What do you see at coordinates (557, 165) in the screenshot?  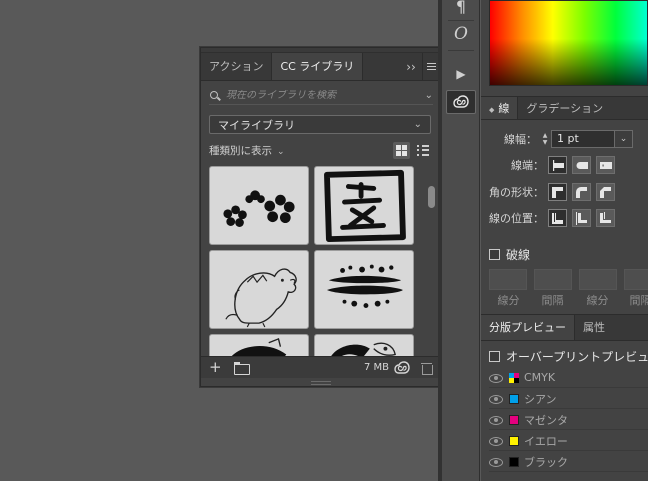 I see `butt-cap-icon` at bounding box center [557, 165].